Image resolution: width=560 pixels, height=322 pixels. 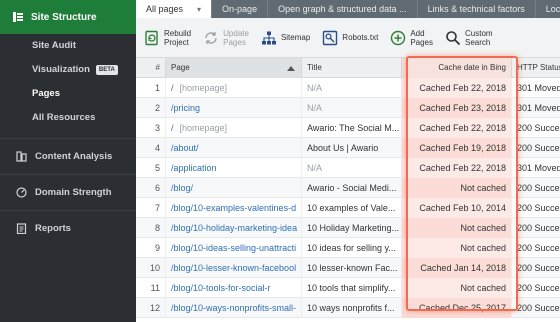 I want to click on row-number: 1, so click(x=151, y=88).